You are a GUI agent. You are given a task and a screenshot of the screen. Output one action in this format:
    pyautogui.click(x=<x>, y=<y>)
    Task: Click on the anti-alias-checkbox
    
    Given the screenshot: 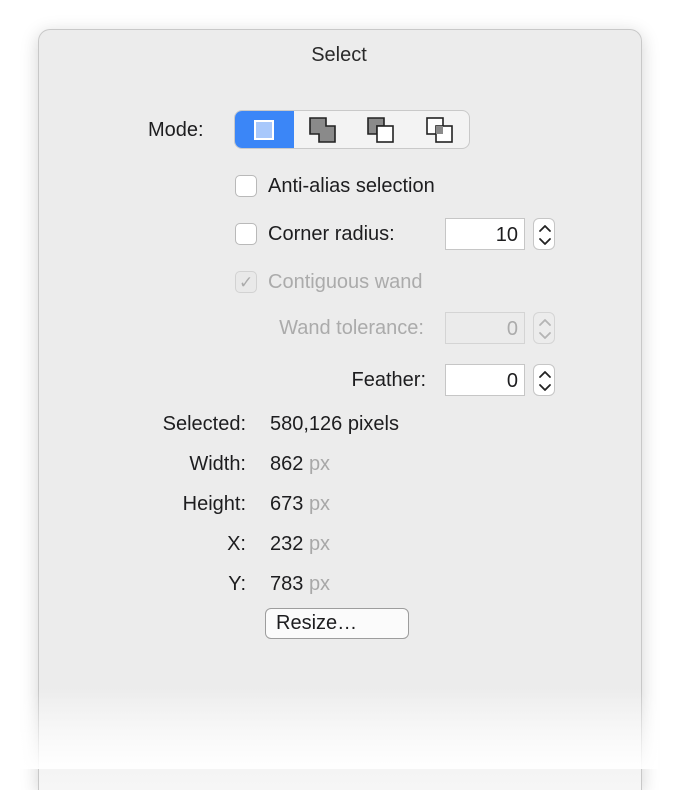 What is the action you would take?
    pyautogui.click(x=246, y=186)
    